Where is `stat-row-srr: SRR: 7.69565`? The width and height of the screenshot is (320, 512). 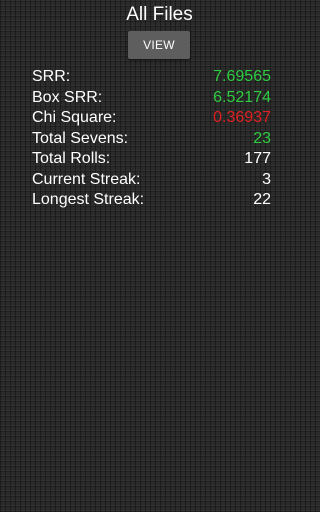
stat-row-srr: SRR: 7.69565 is located at coordinates (151, 77).